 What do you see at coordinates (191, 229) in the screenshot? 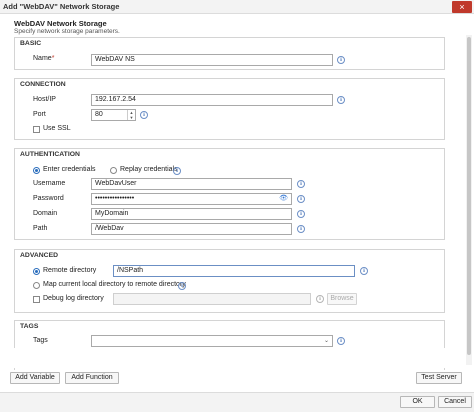
I see `path-input: /WebDav` at bounding box center [191, 229].